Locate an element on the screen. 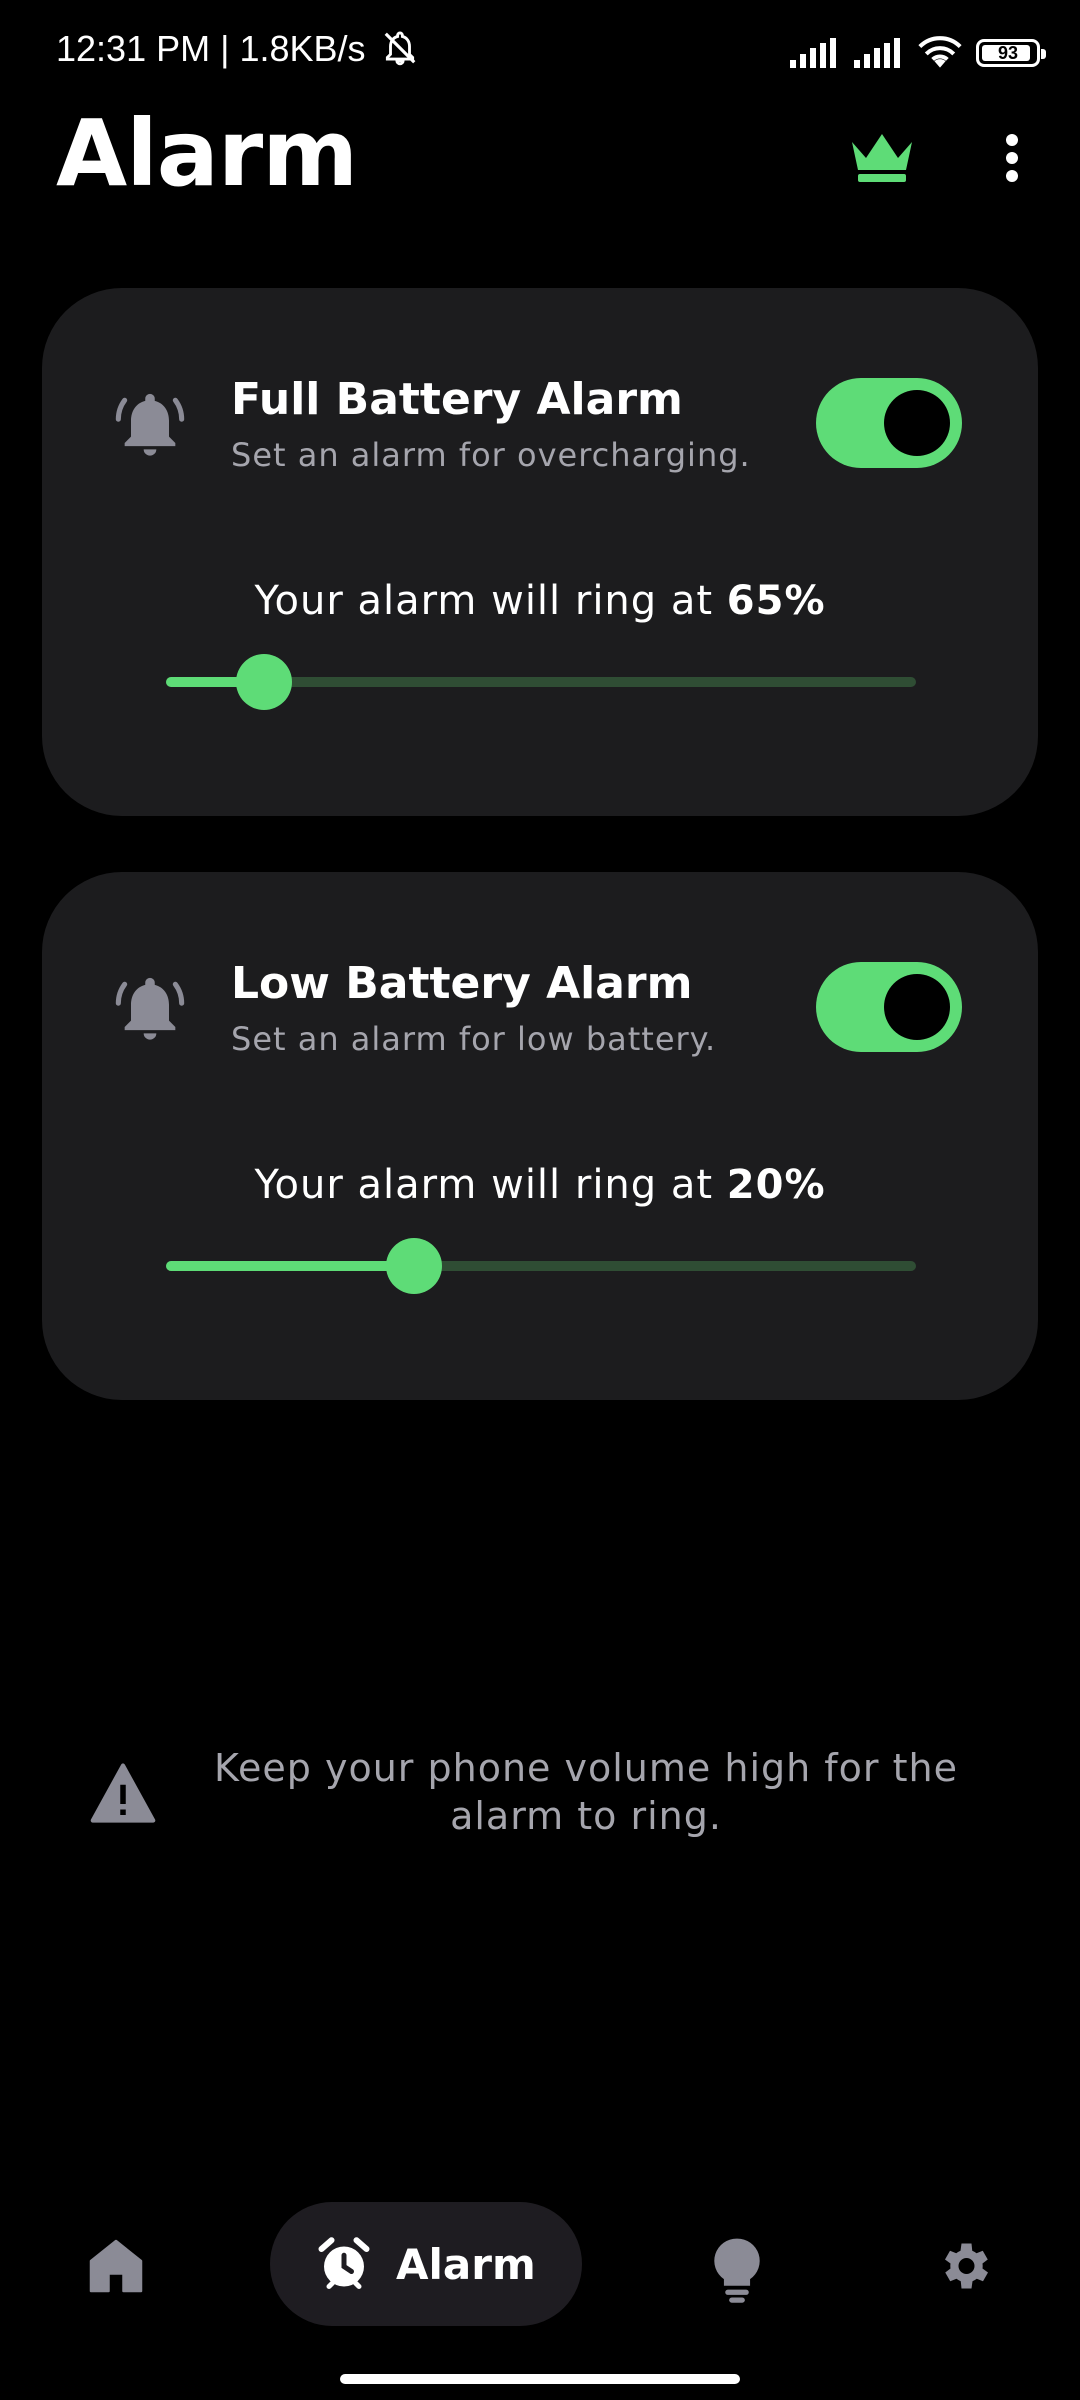  gear-icon is located at coordinates (964, 2266).